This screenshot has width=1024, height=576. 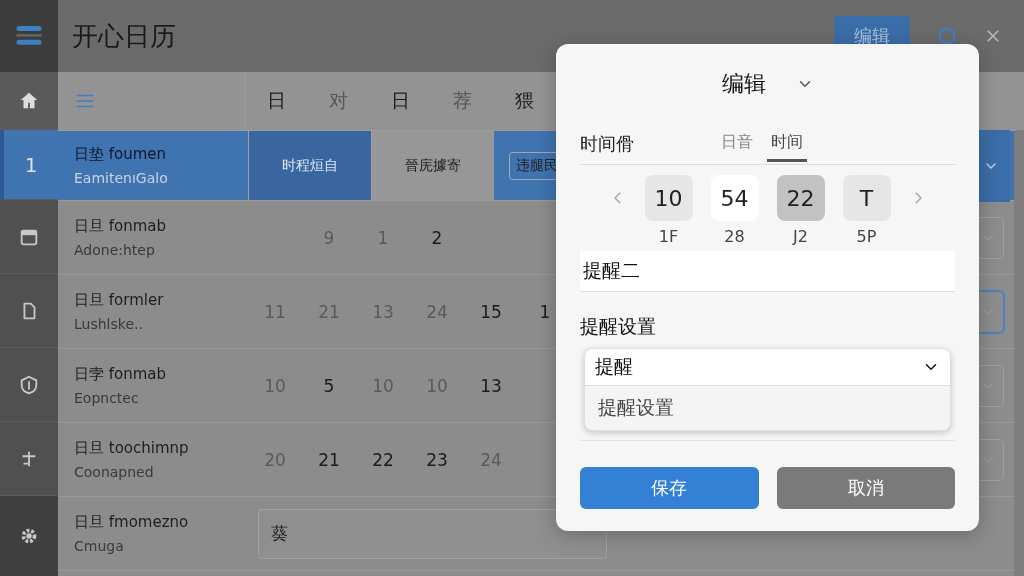 I want to click on table-cell: 晉庑據寄, so click(x=432, y=165).